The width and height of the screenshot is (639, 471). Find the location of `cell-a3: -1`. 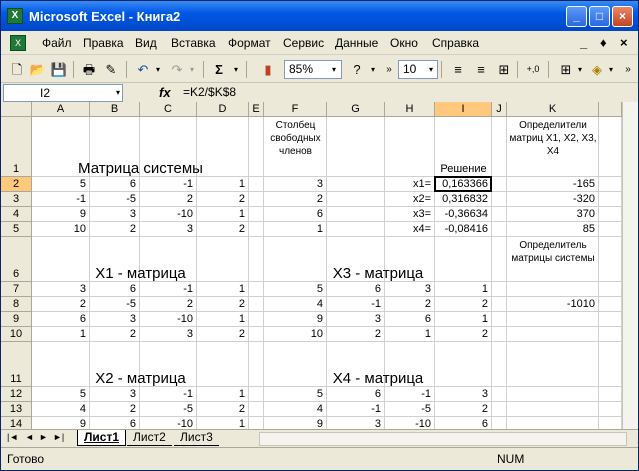

cell-a3: -1 is located at coordinates (61, 199).